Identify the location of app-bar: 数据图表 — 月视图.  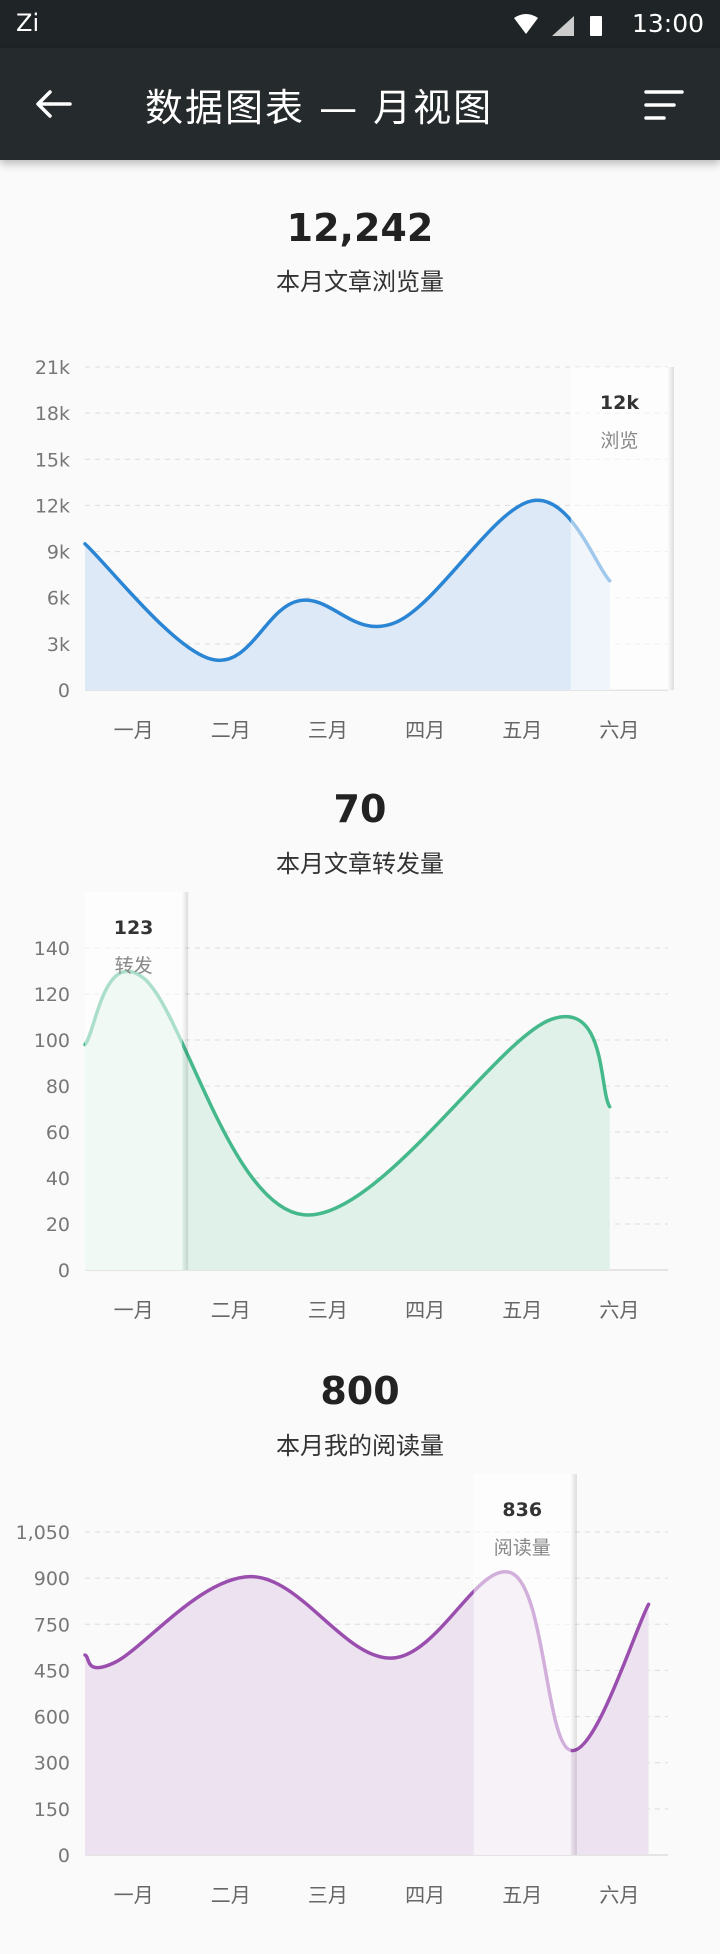
(360, 104).